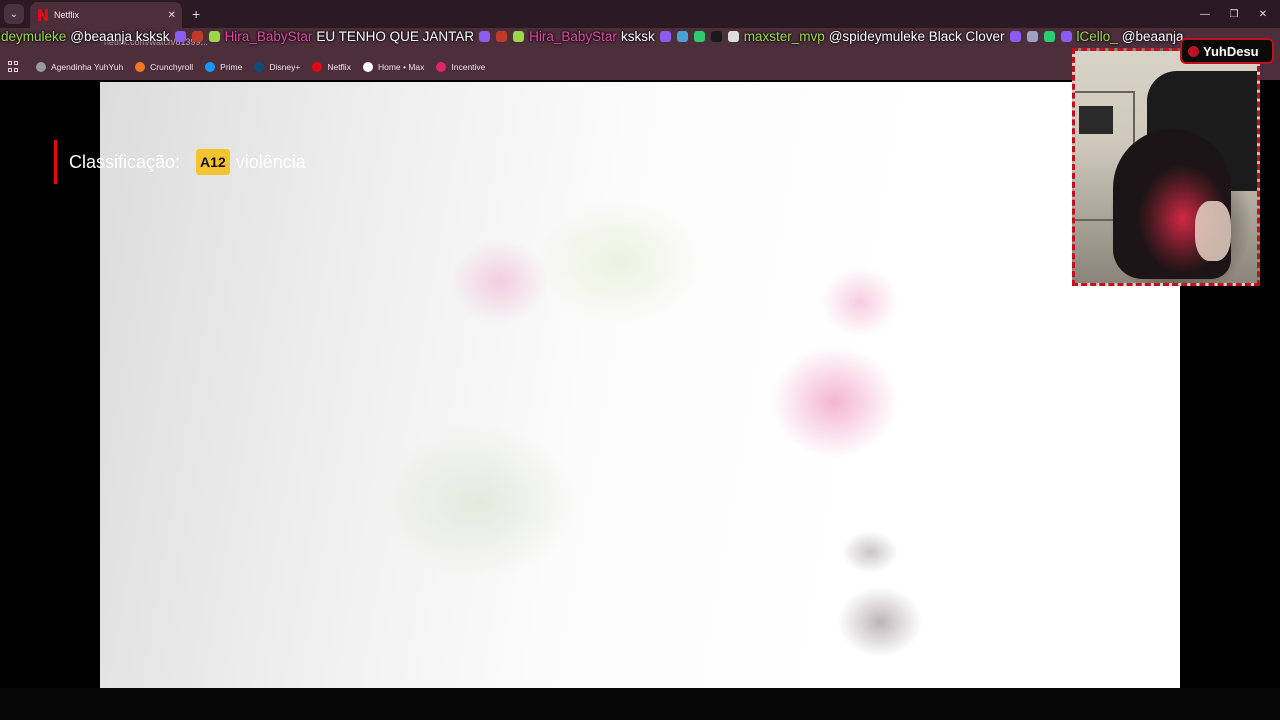  What do you see at coordinates (67, 15) in the screenshot?
I see `tab-title: Netflix` at bounding box center [67, 15].